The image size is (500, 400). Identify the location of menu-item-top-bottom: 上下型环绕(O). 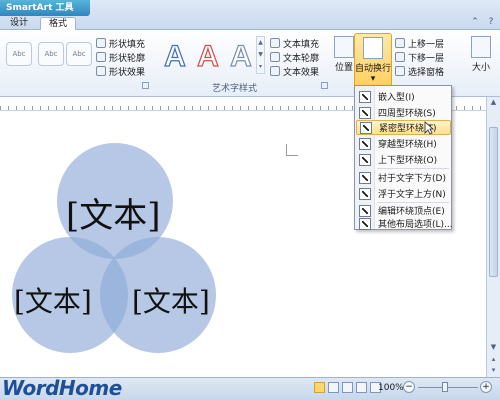
(403, 159).